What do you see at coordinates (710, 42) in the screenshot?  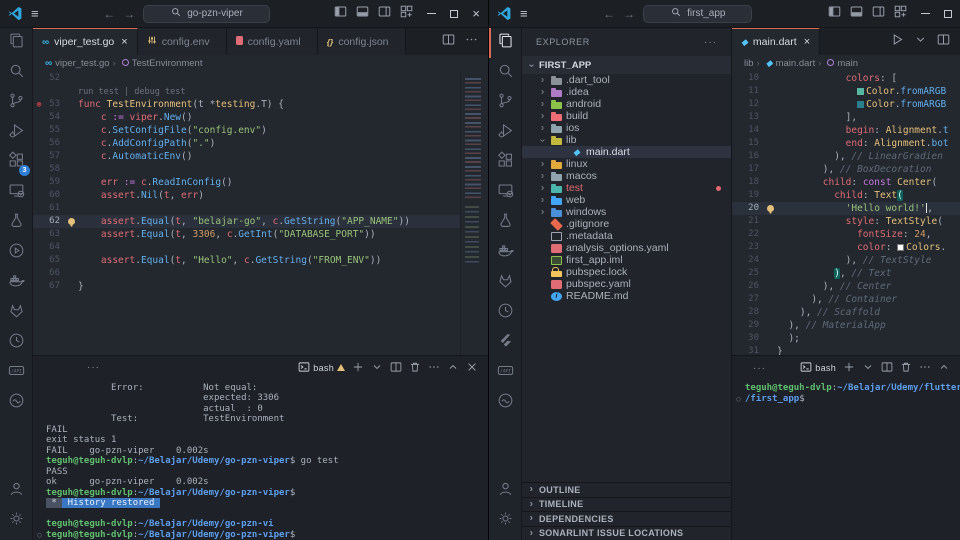 I see `explorer-more-icon: ···` at bounding box center [710, 42].